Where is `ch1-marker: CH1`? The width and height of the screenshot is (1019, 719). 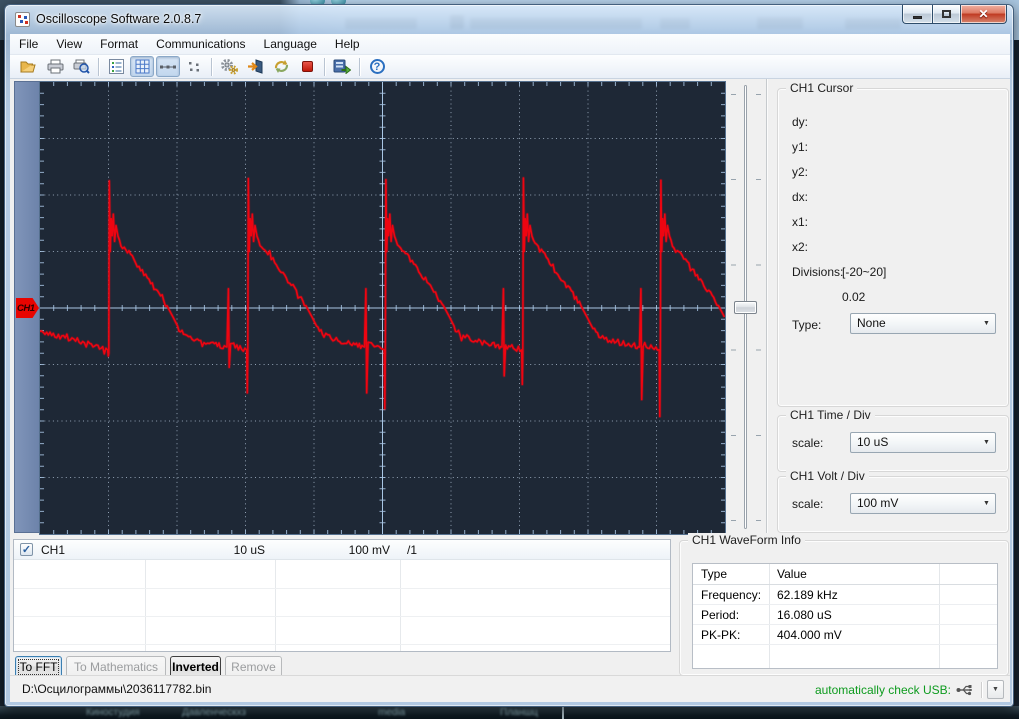
ch1-marker: CH1 is located at coordinates (27, 308).